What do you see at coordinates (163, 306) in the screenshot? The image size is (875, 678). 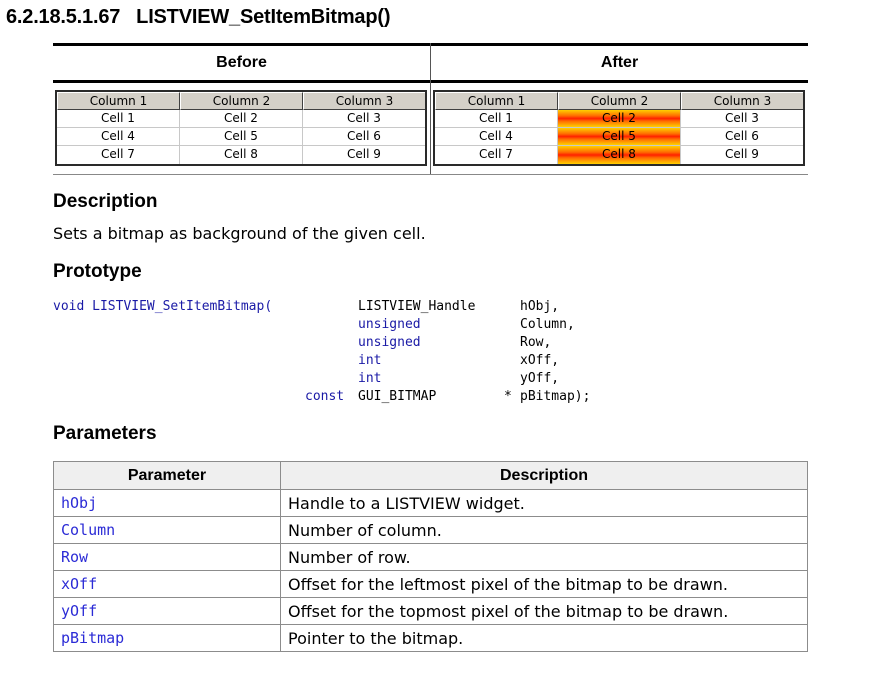 I see `prototype-function: void LISTVIEW_SetItemBitmap(` at bounding box center [163, 306].